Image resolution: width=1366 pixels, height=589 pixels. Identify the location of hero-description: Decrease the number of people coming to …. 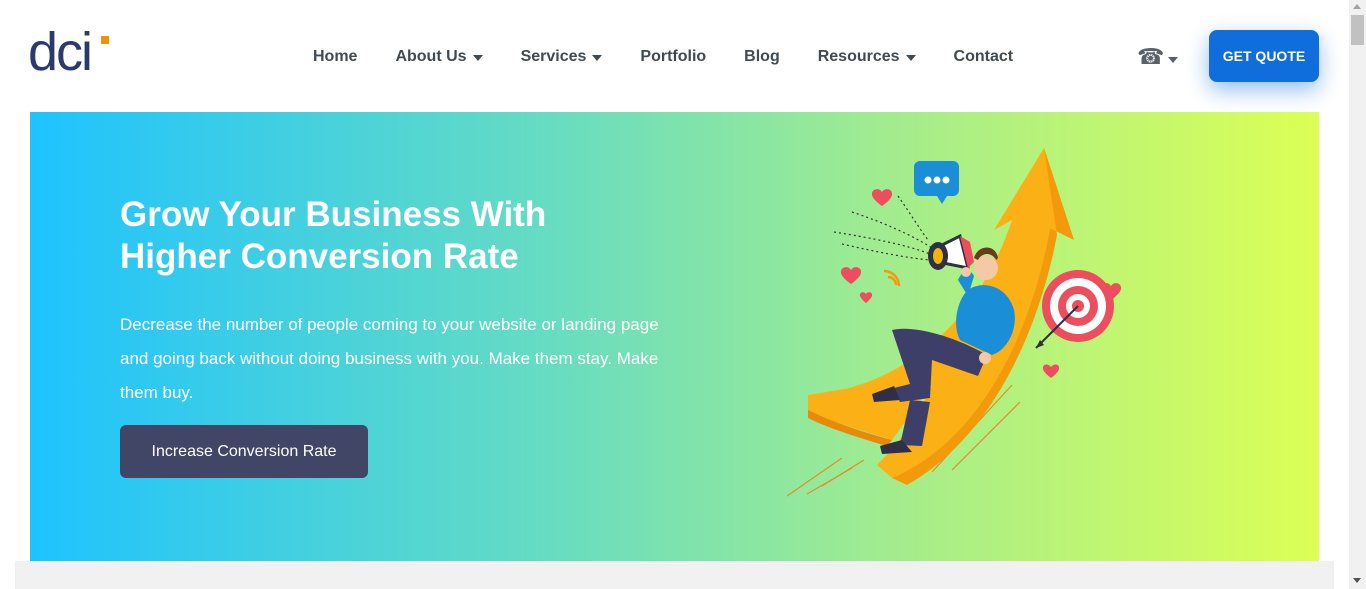
(389, 358).